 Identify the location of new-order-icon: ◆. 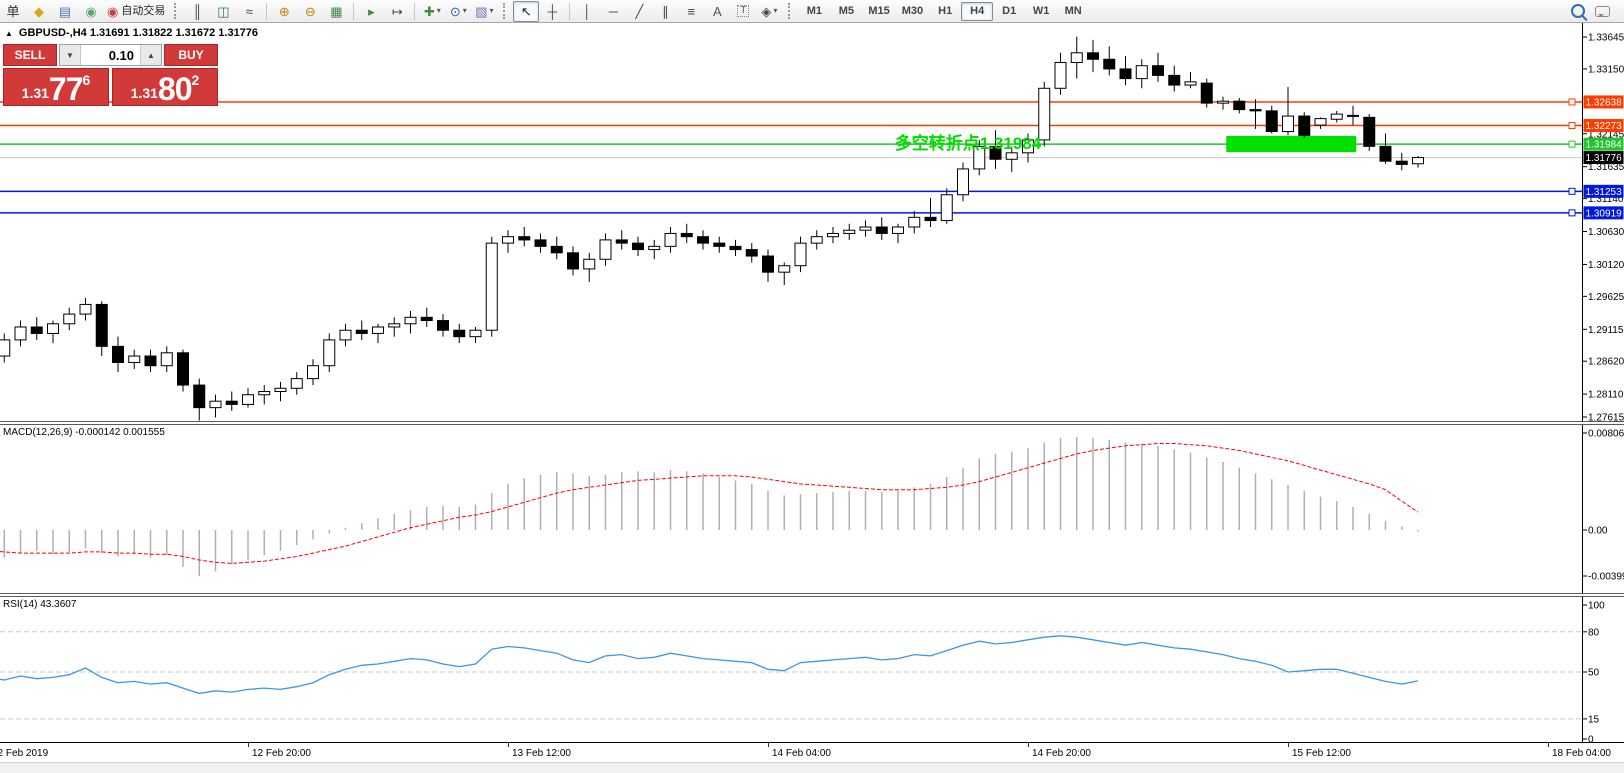
(39, 11).